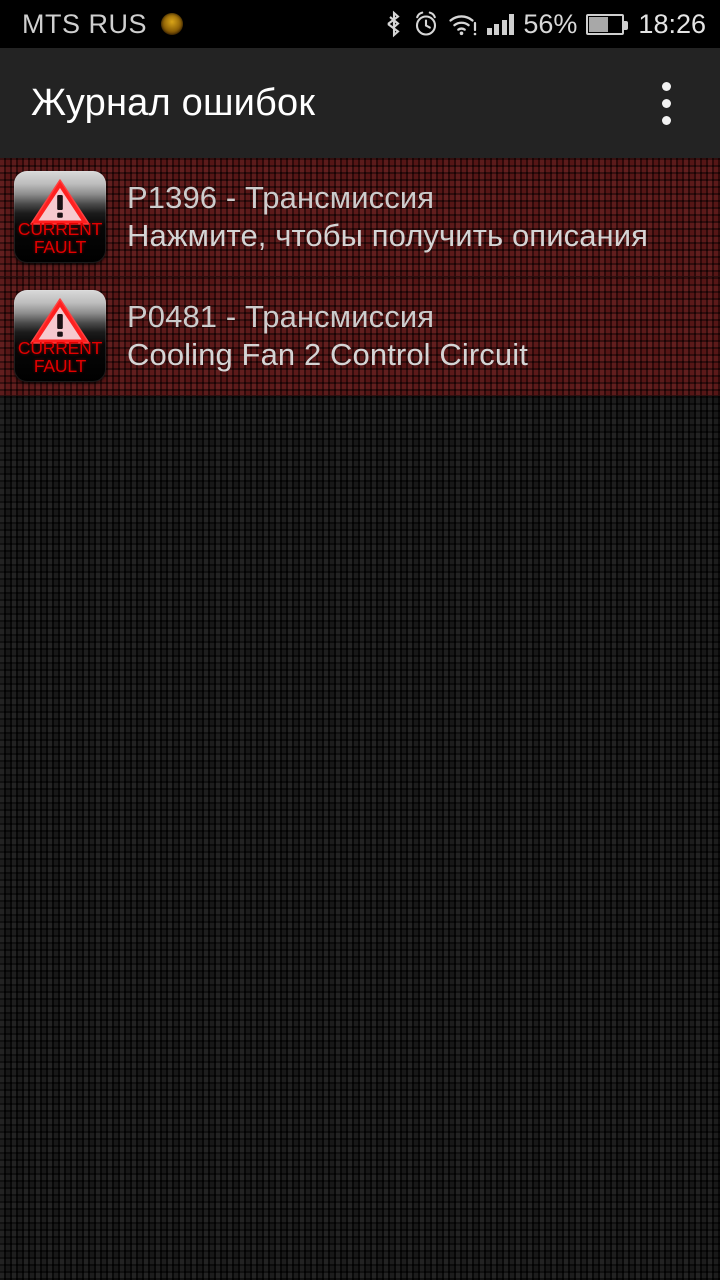  Describe the element at coordinates (360, 103) in the screenshot. I see `action-bar: Журнал ошибок` at that location.